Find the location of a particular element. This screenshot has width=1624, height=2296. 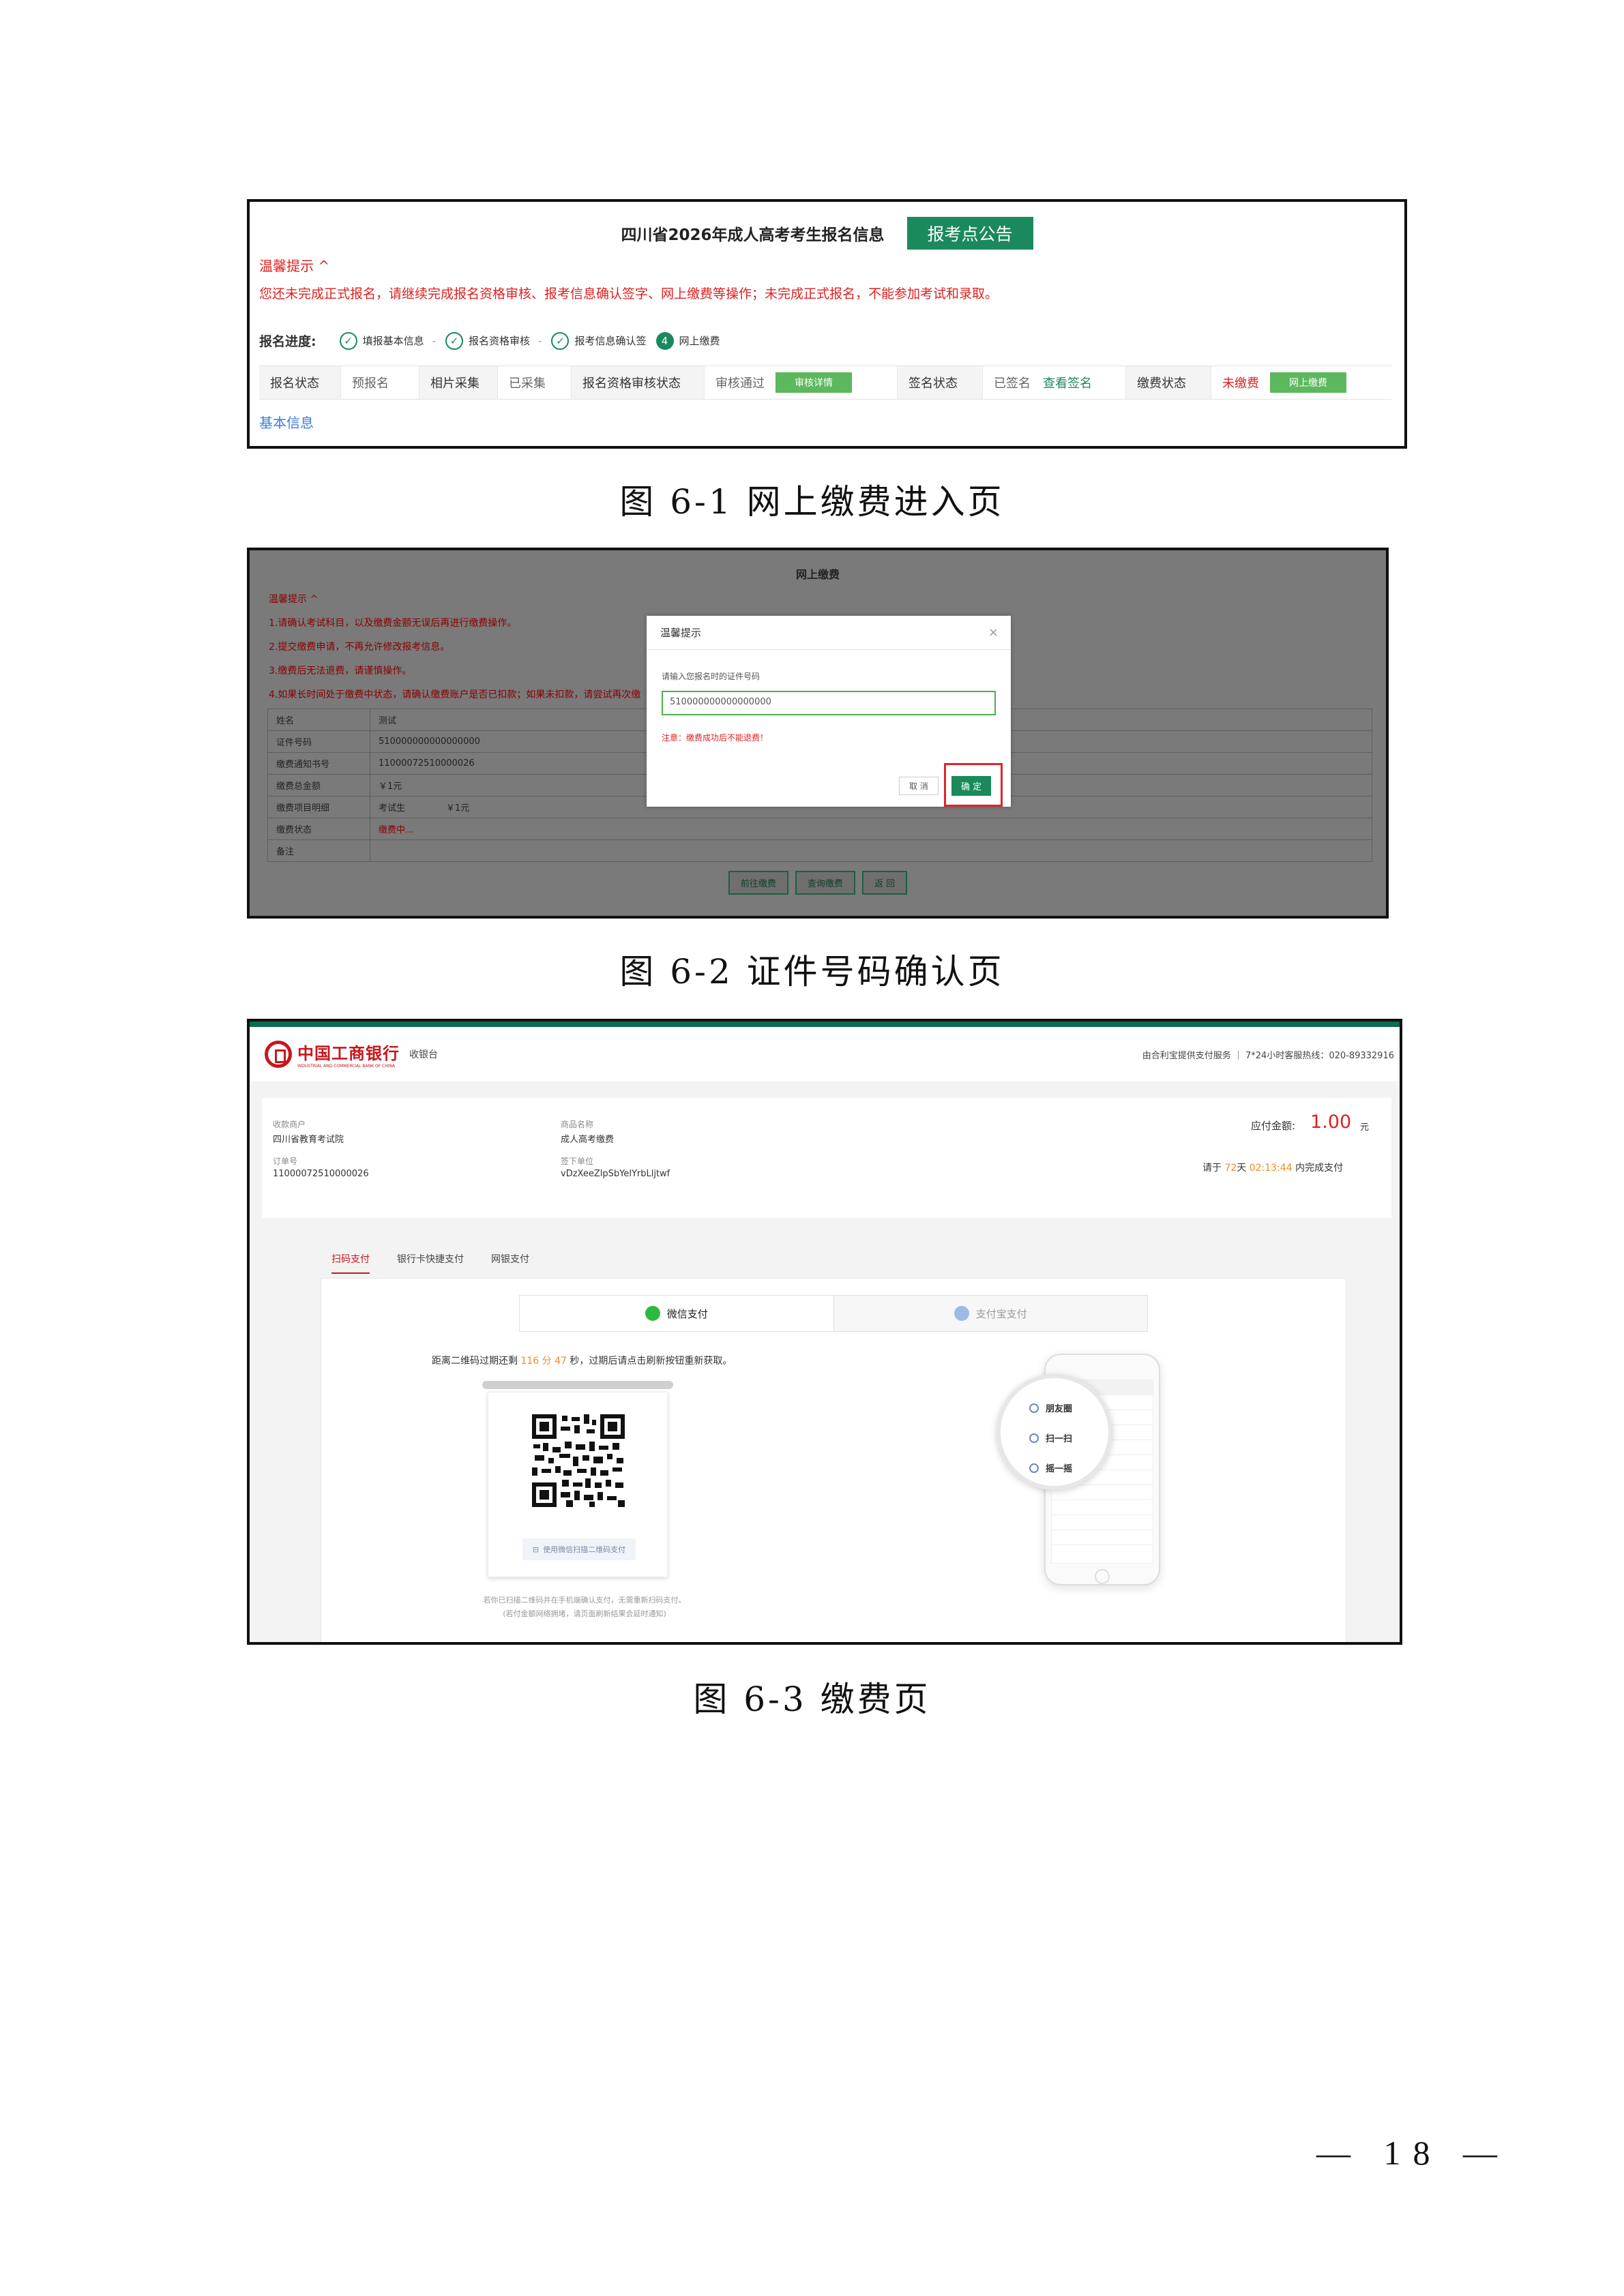

step-qualification-review: ✓ 报名资格审核 - is located at coordinates (493, 341).